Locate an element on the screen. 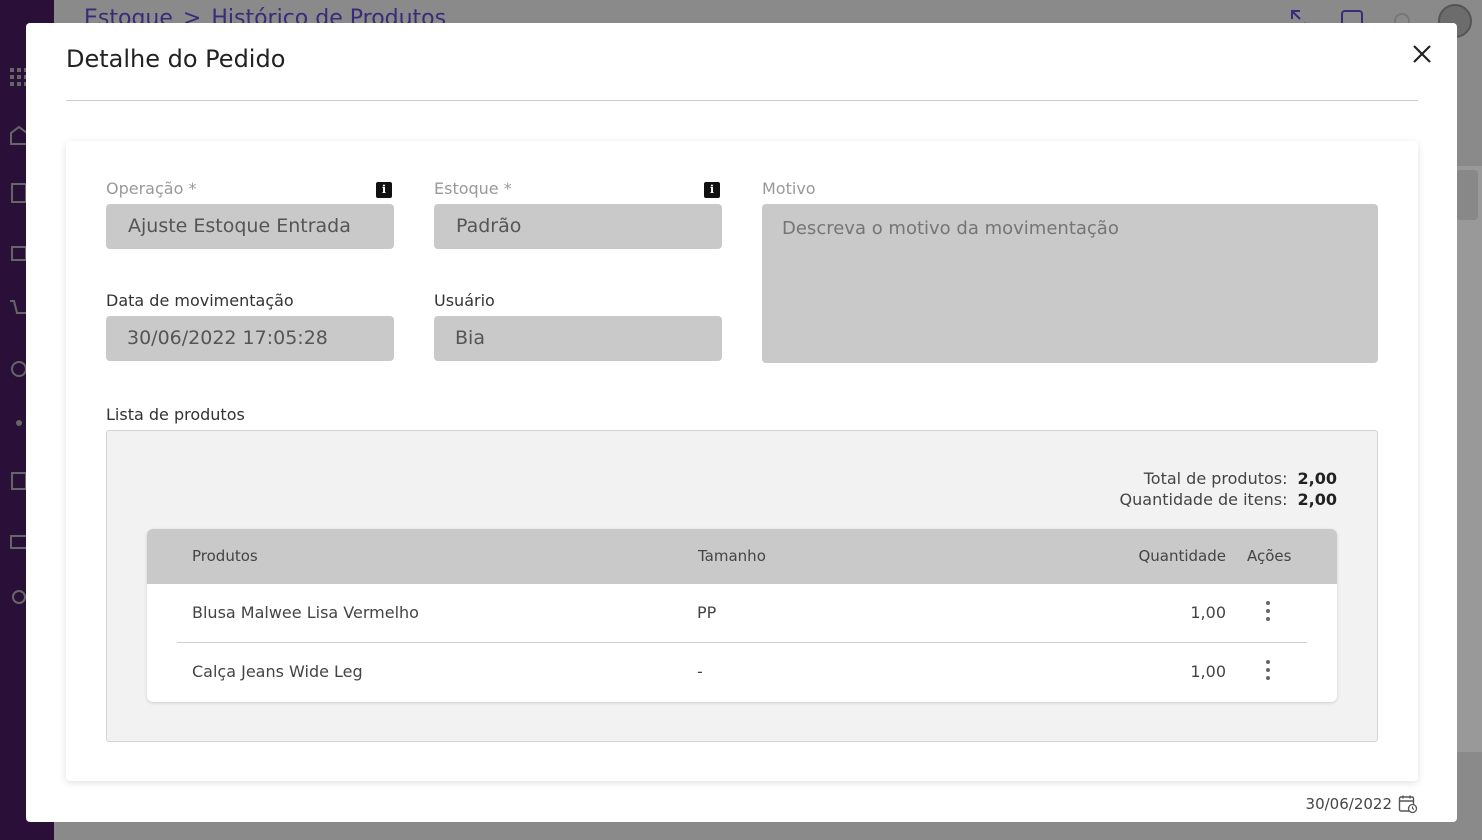  column-header-produtos: Produtos is located at coordinates (225, 556).